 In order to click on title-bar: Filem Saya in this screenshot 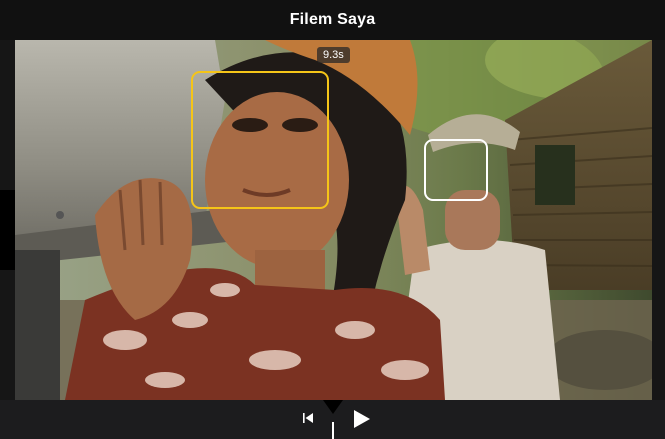, I will do `click(332, 20)`.